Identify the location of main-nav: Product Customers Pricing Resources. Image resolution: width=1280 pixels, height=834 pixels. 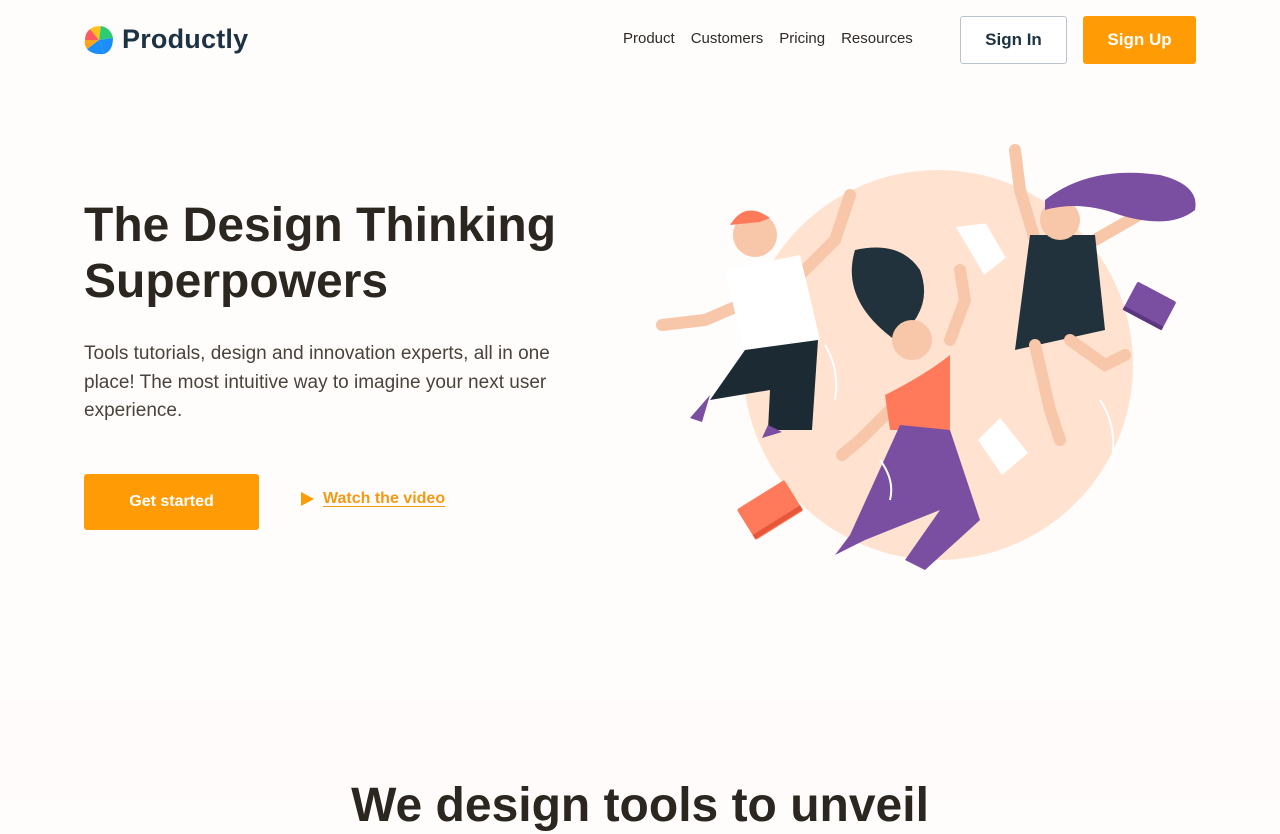
(768, 39).